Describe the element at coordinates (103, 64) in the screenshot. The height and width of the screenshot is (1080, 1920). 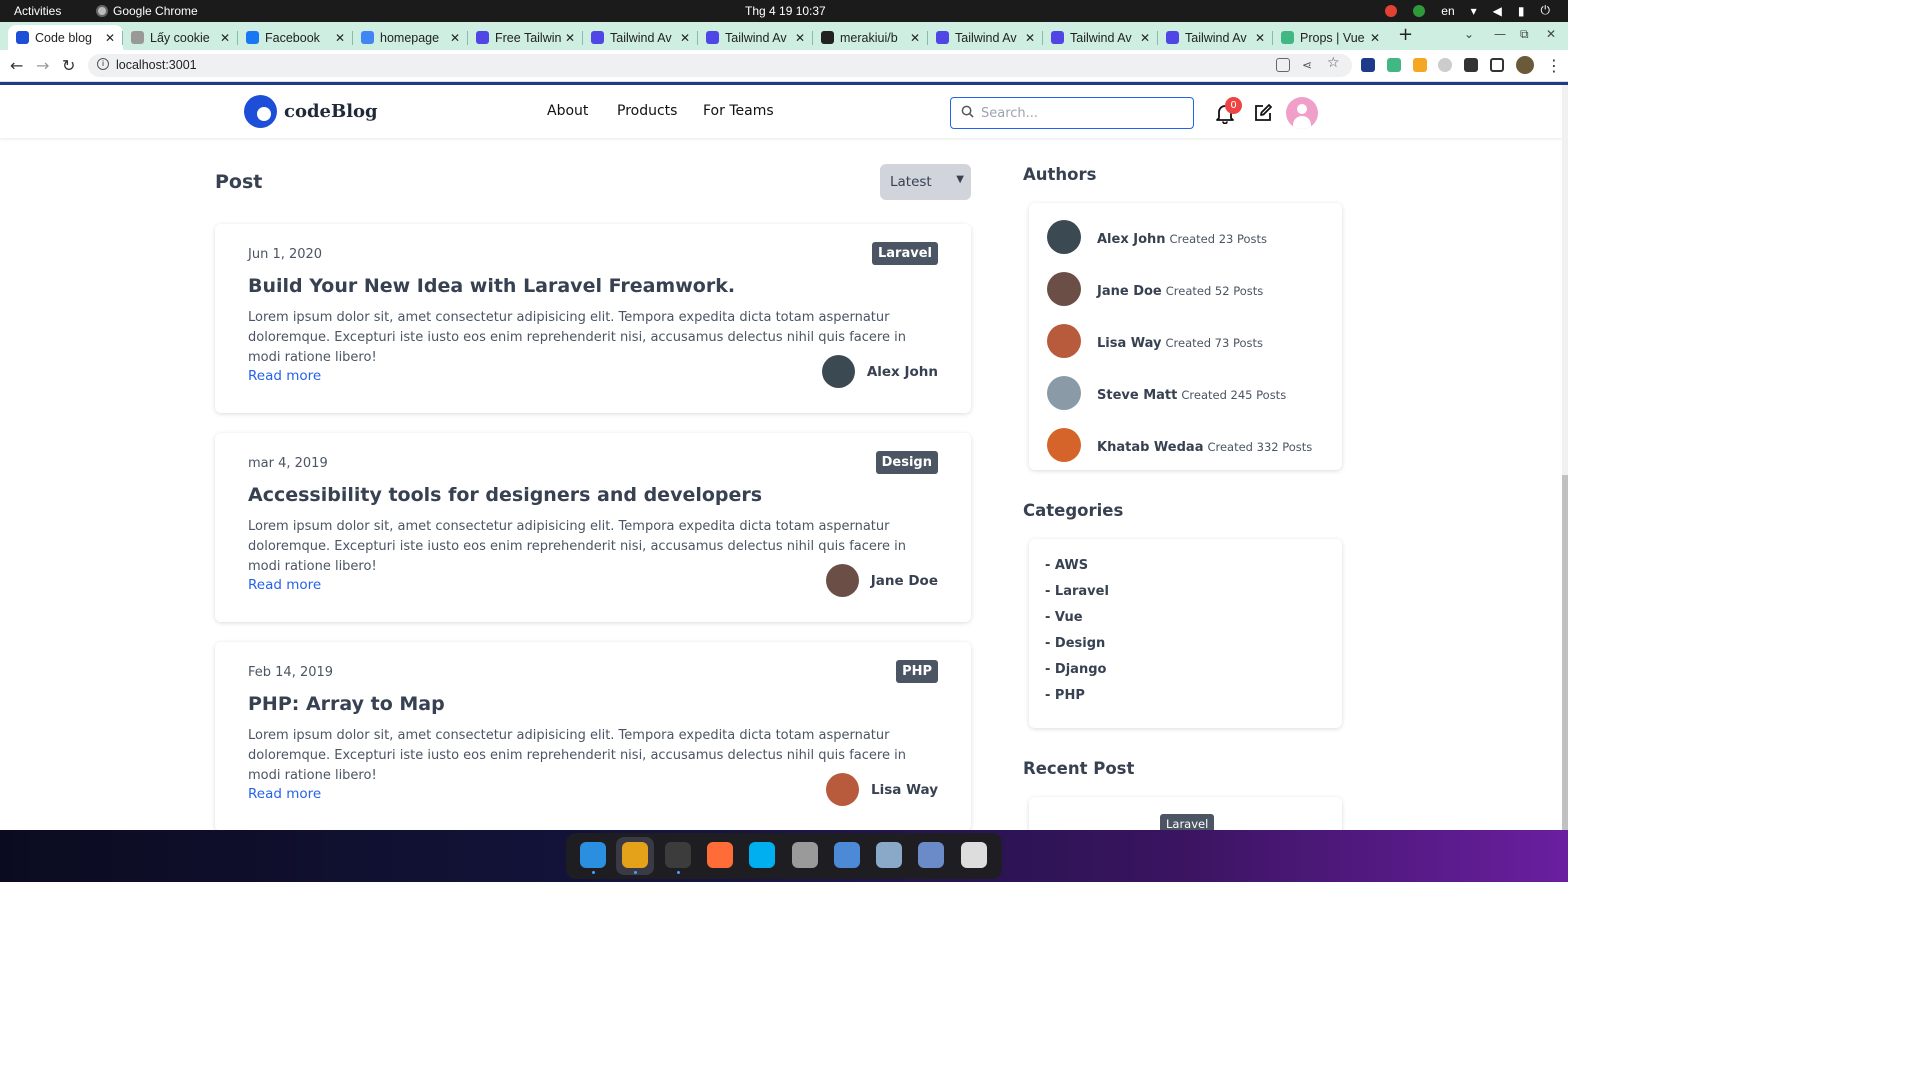
I see `site-info-icon: i` at that location.